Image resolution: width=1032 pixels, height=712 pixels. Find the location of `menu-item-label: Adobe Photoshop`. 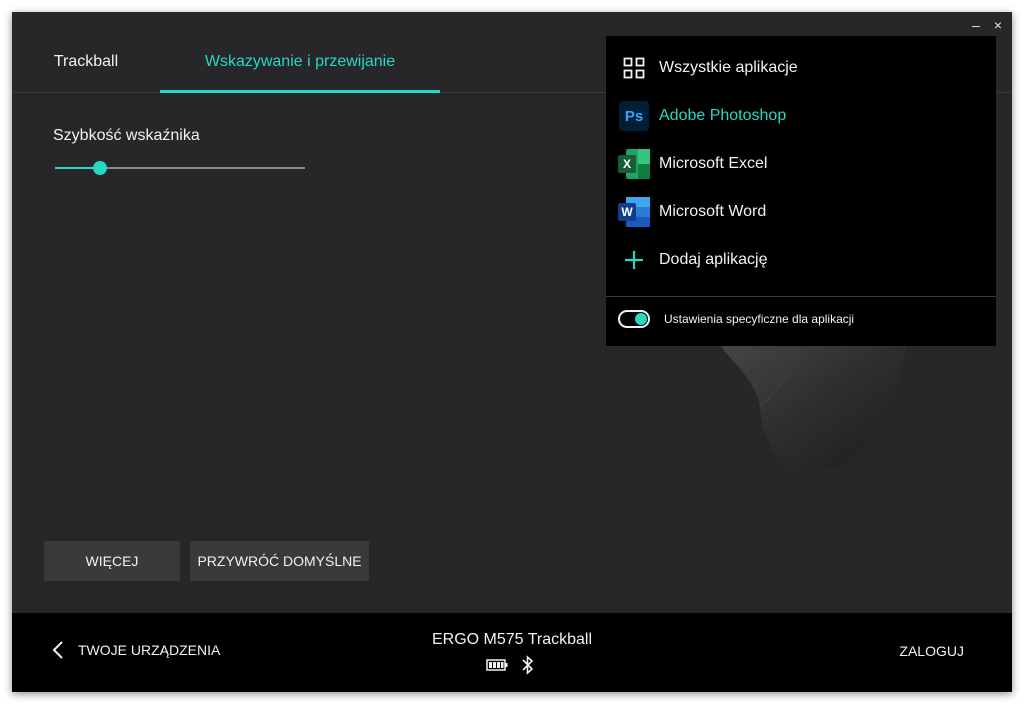

menu-item-label: Adobe Photoshop is located at coordinates (723, 115).